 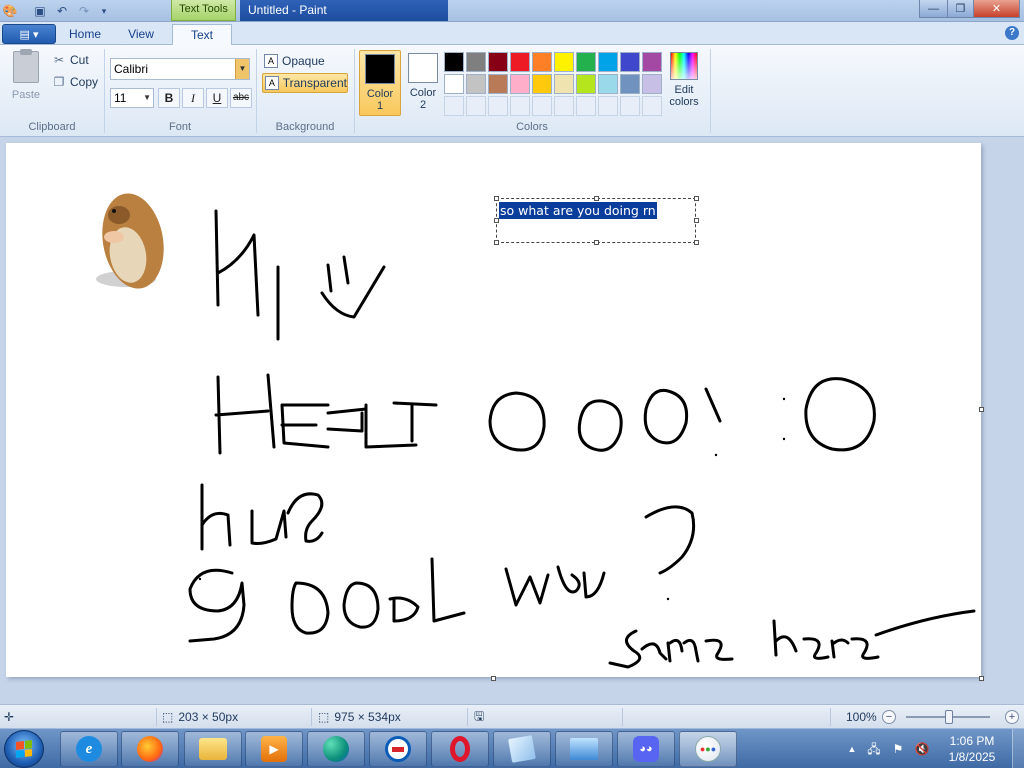 What do you see at coordinates (401, 425) in the screenshot?
I see `stroke-L` at bounding box center [401, 425].